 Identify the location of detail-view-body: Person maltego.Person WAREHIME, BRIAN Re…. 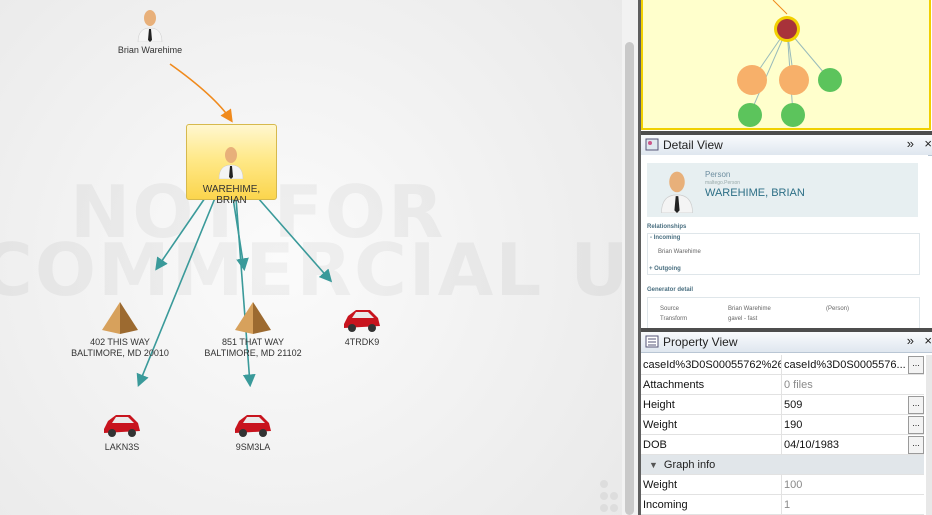
(784, 242).